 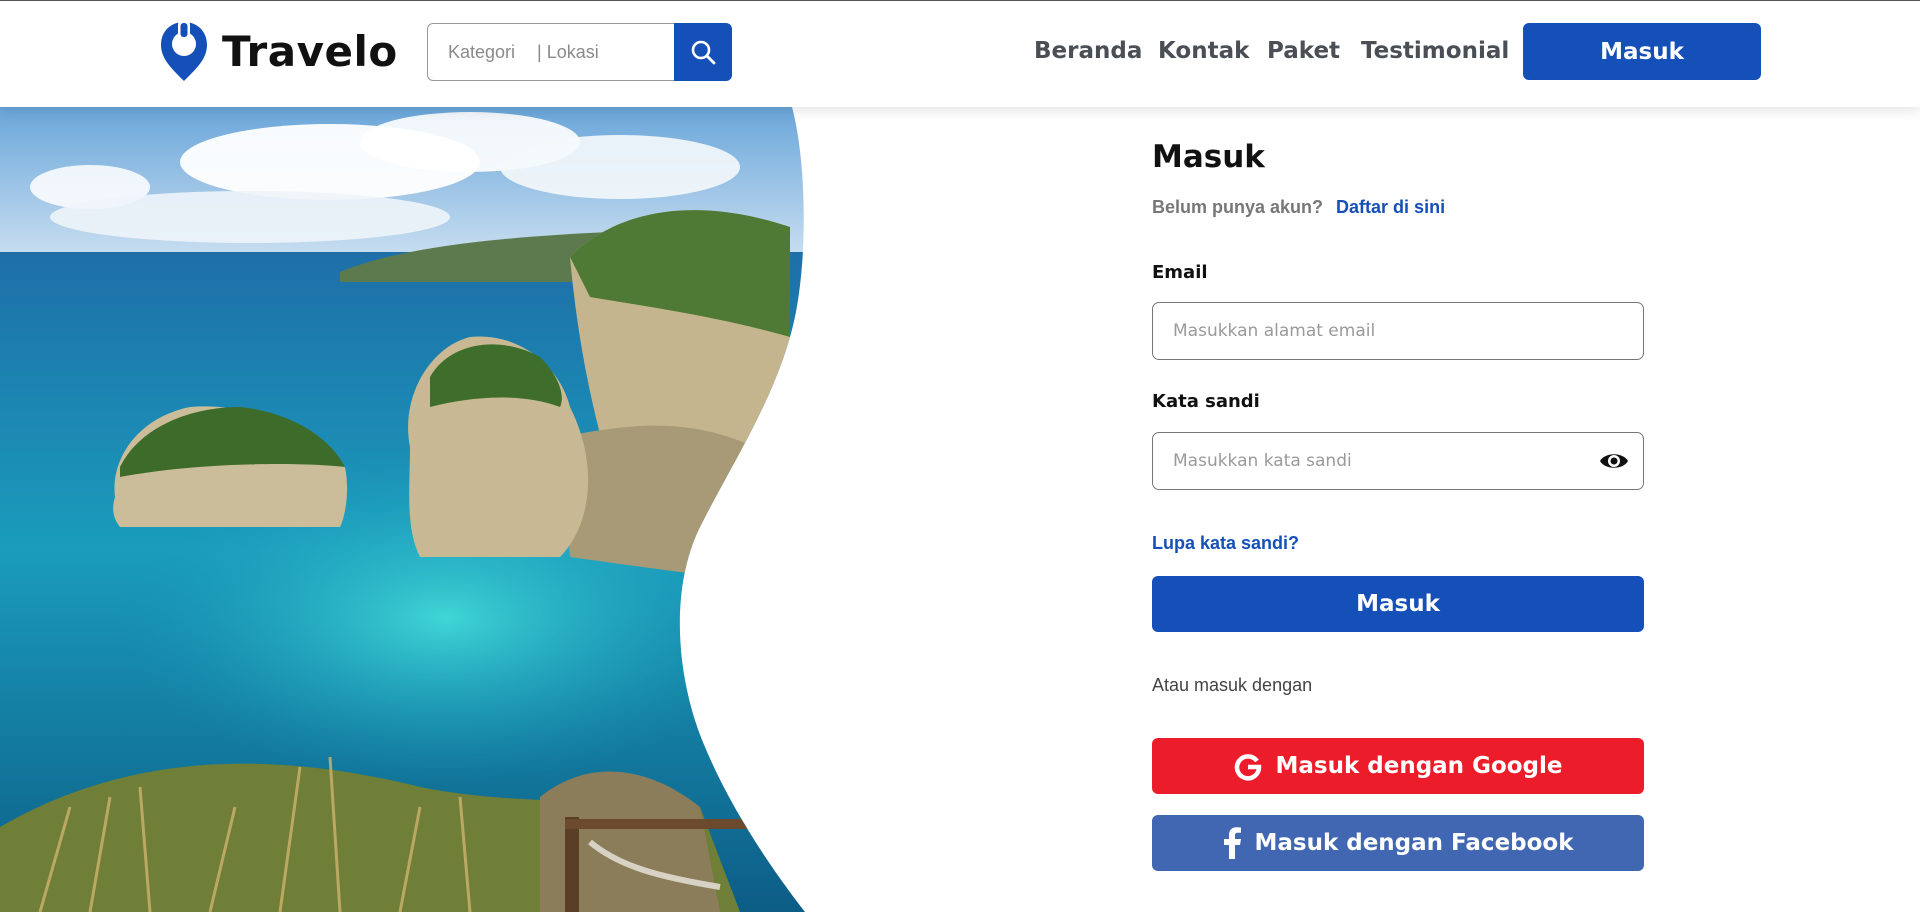 What do you see at coordinates (1248, 766) in the screenshot?
I see `google-g-icon` at bounding box center [1248, 766].